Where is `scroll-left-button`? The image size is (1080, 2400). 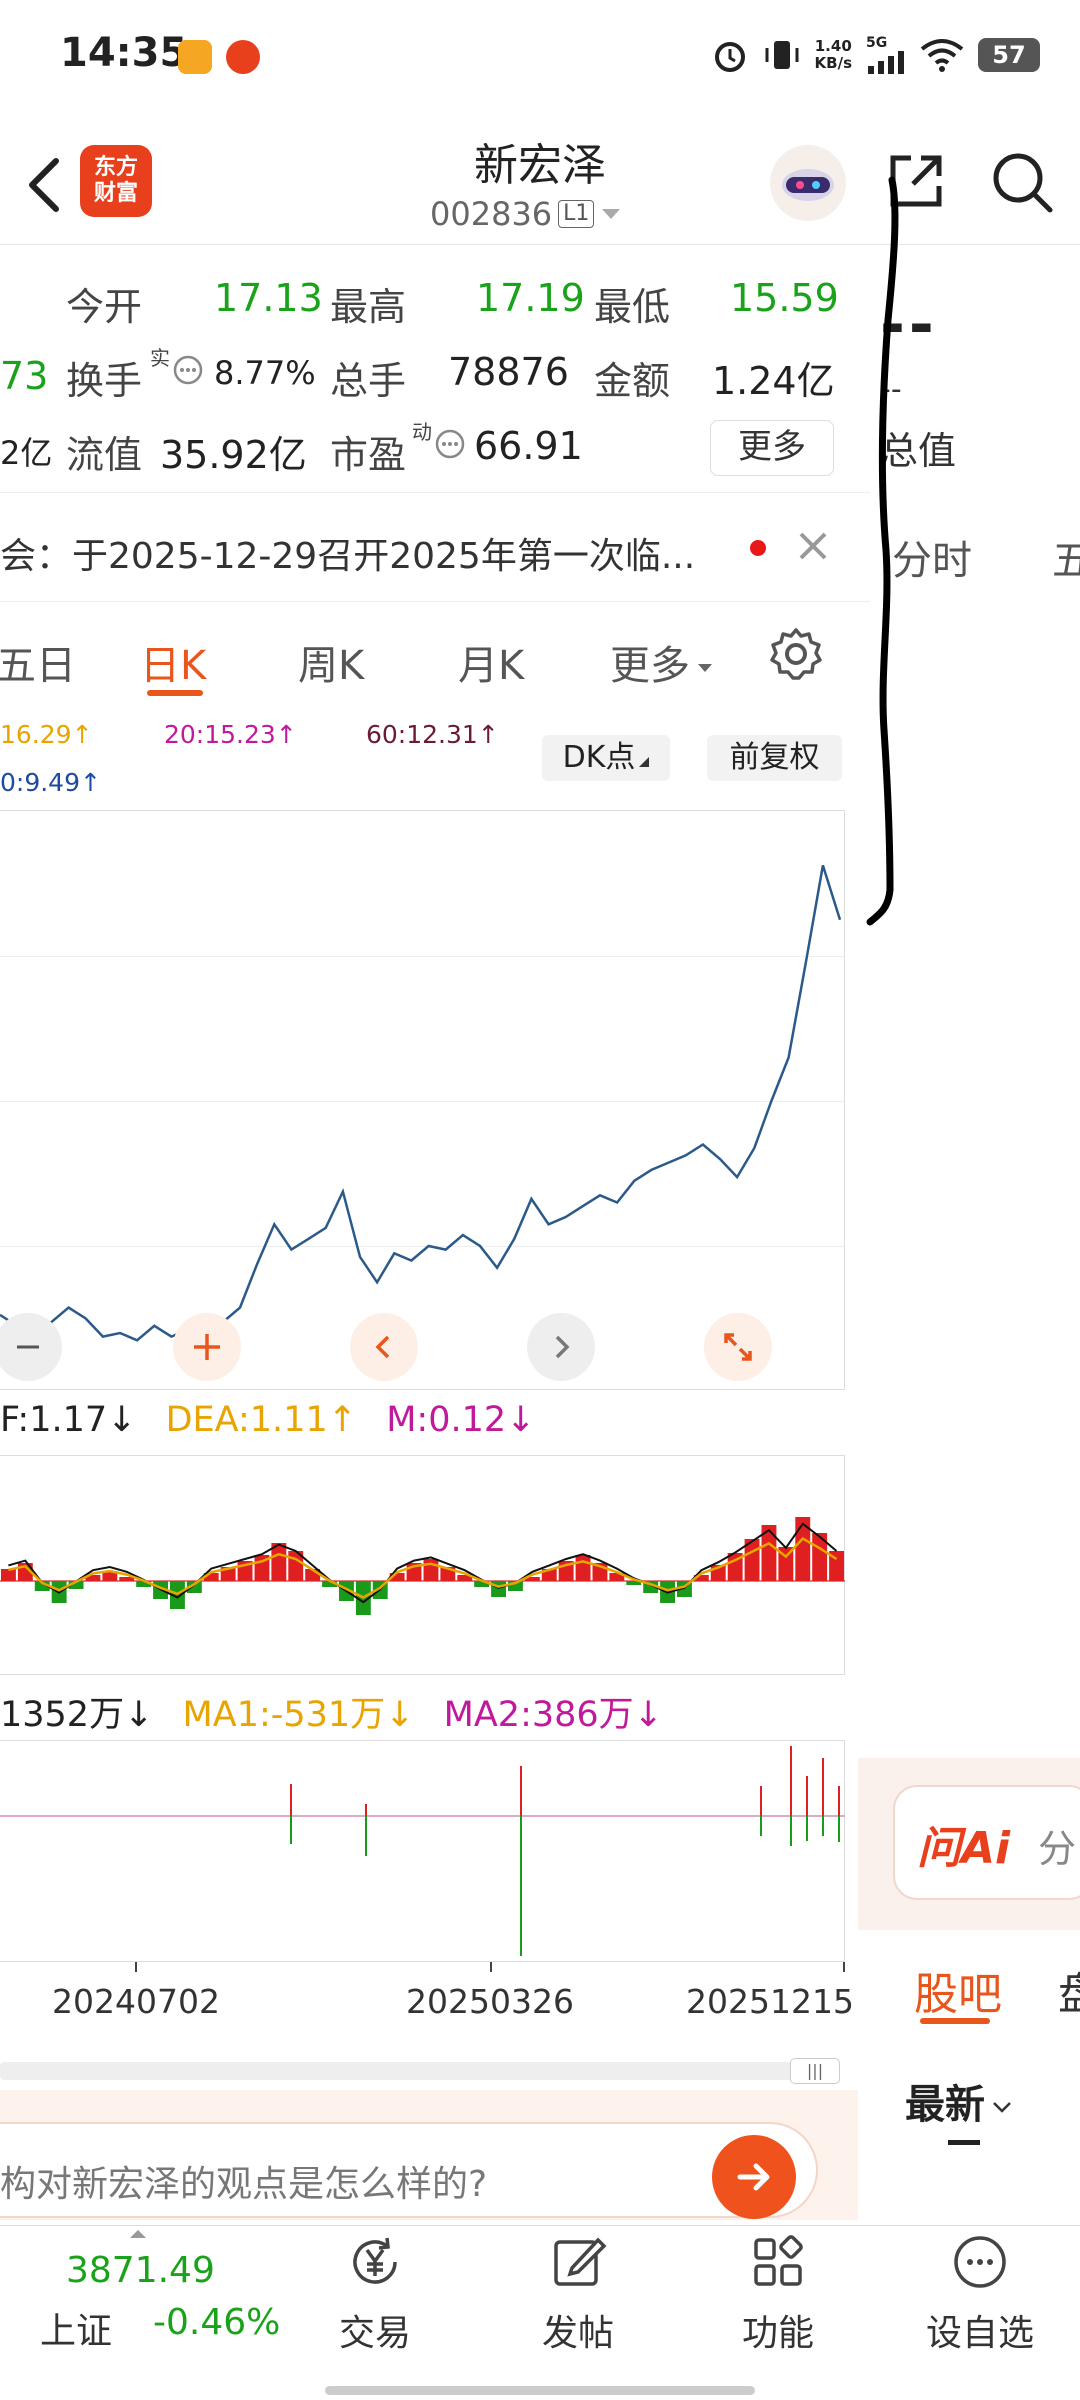 scroll-left-button is located at coordinates (384, 1347).